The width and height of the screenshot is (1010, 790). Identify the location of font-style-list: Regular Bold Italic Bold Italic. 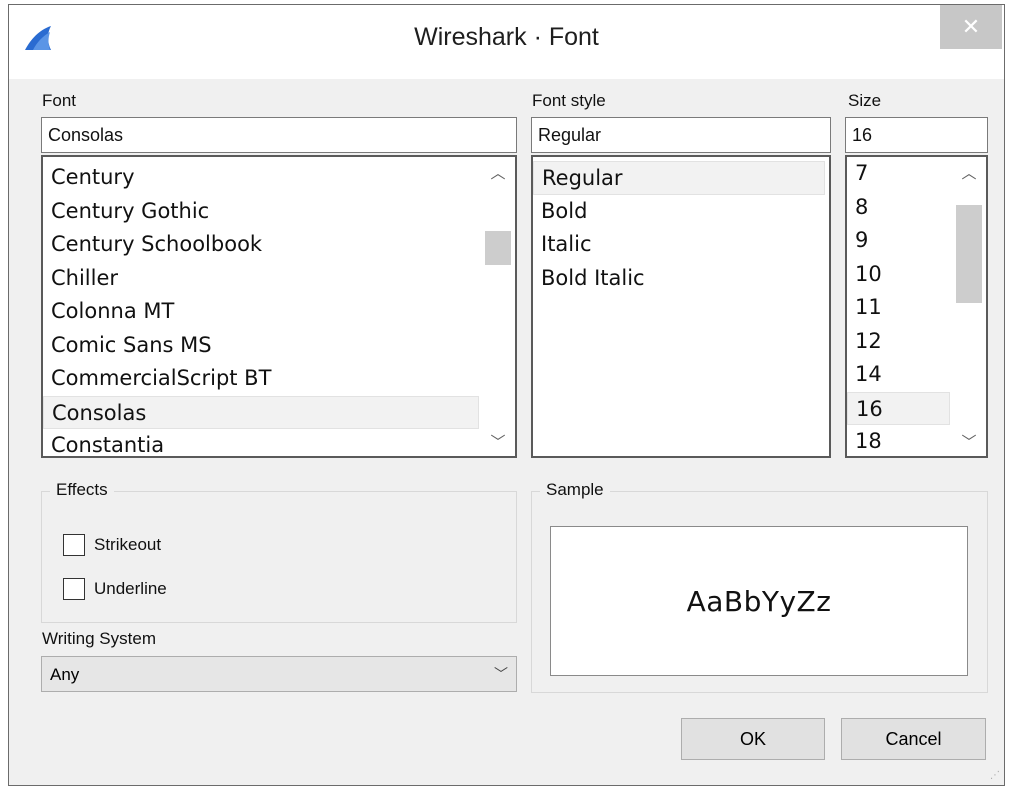
(681, 306).